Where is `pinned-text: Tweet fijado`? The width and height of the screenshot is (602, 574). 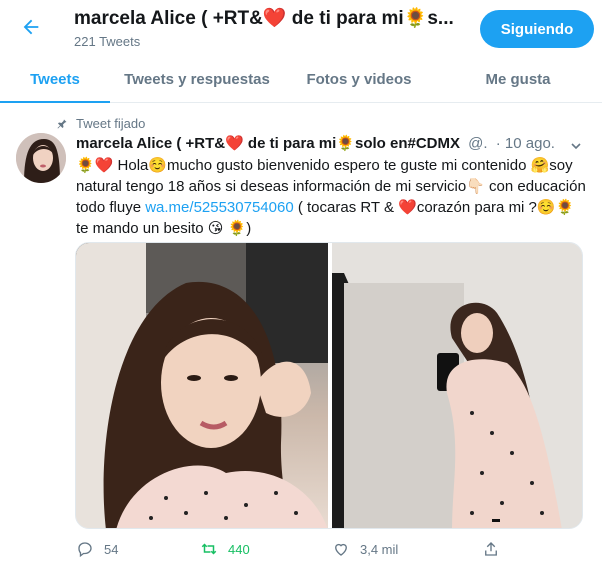
pinned-text: Tweet fijado is located at coordinates (111, 123).